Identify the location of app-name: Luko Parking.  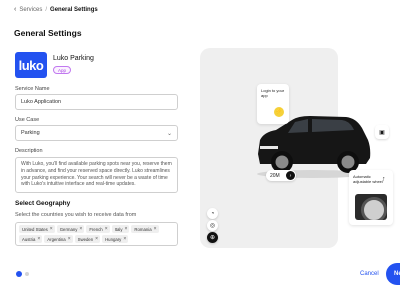
(73, 58).